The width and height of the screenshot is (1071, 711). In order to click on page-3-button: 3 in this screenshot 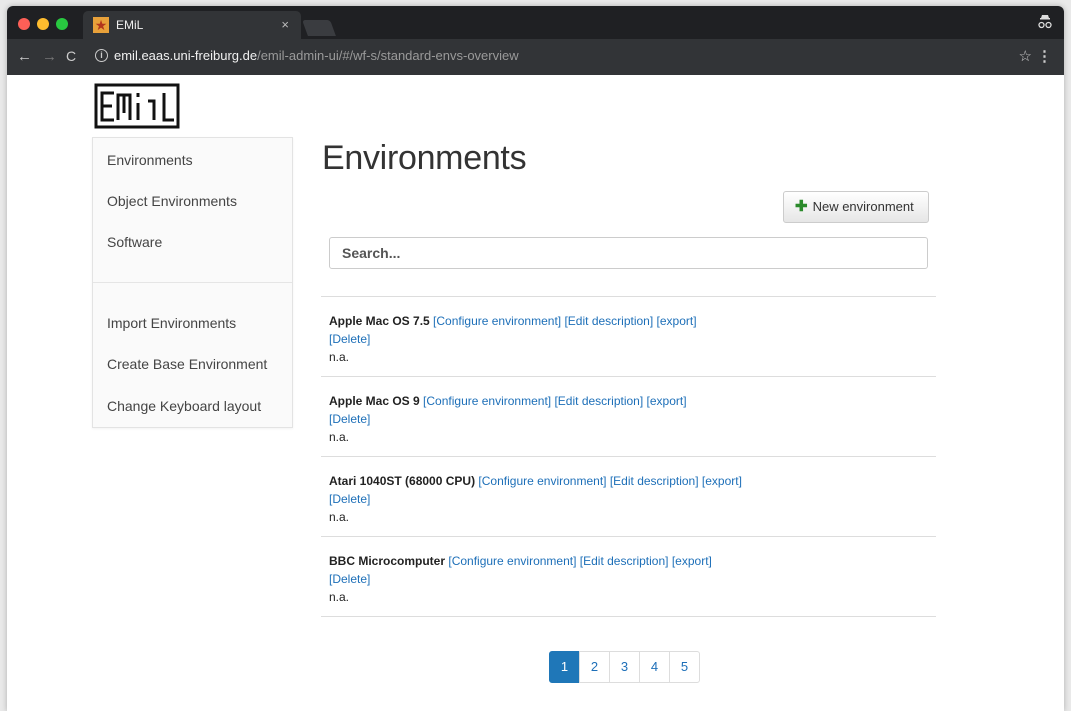, I will do `click(624, 667)`.